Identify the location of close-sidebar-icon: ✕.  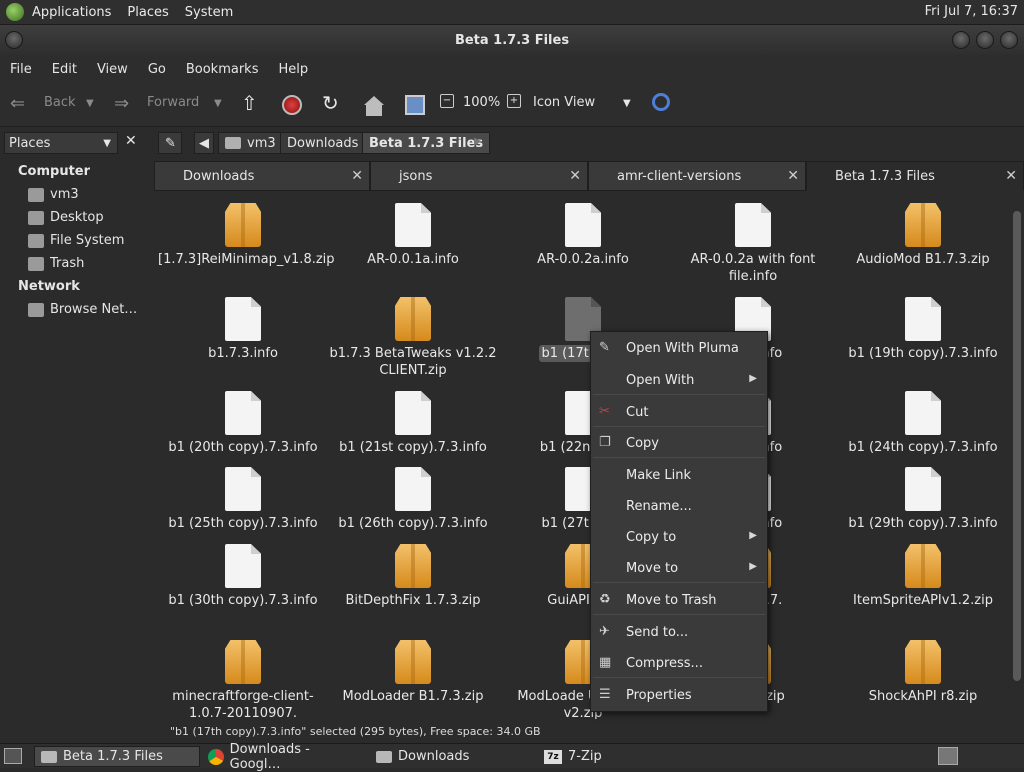
(131, 141).